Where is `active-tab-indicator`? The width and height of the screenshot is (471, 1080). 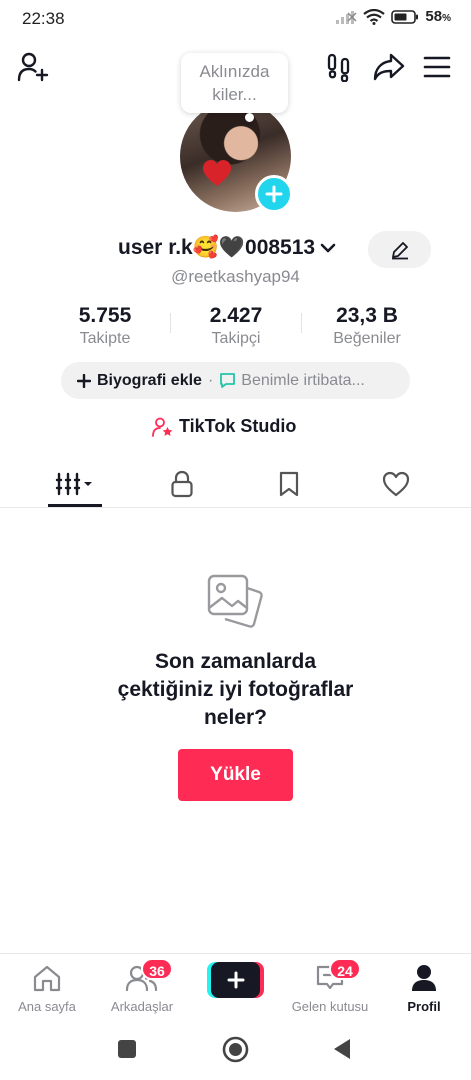
active-tab-indicator is located at coordinates (75, 505).